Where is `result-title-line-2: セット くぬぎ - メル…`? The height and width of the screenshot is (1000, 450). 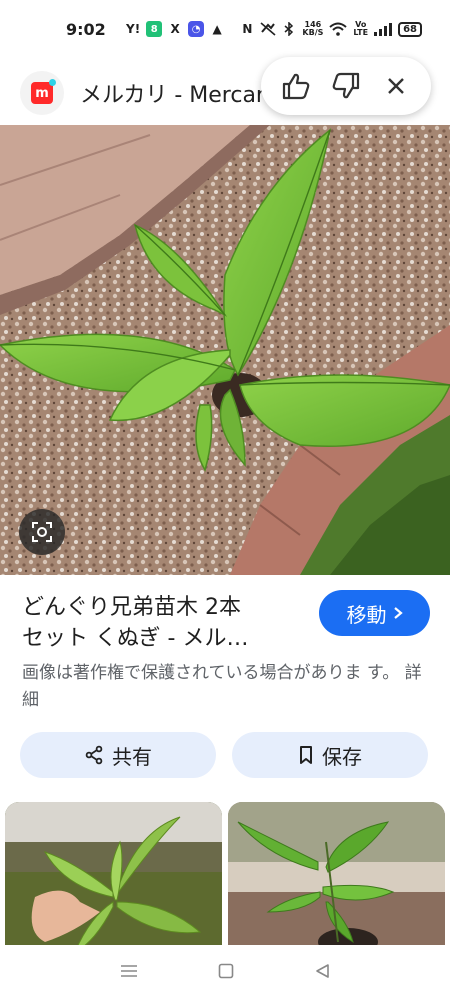 result-title-line-2: セット くぬぎ - メル… is located at coordinates (135, 638).